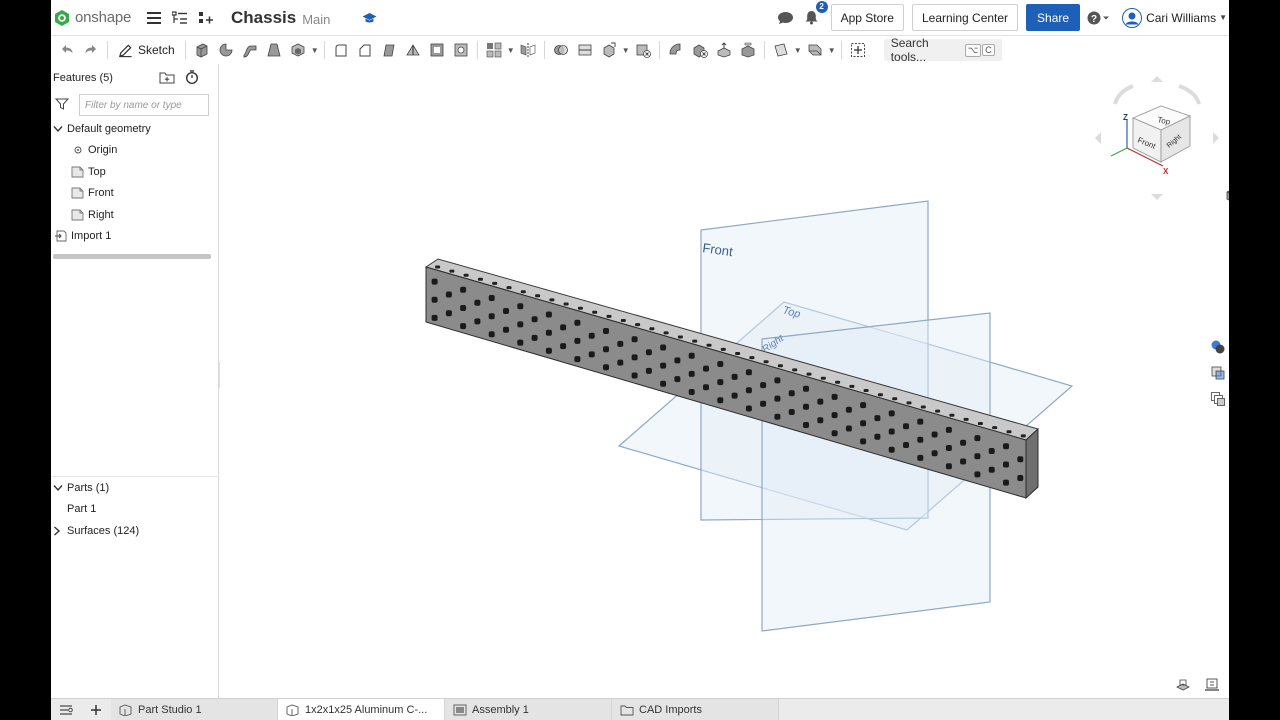 The image size is (1280, 720). What do you see at coordinates (154, 18) in the screenshot?
I see `menu-icon` at bounding box center [154, 18].